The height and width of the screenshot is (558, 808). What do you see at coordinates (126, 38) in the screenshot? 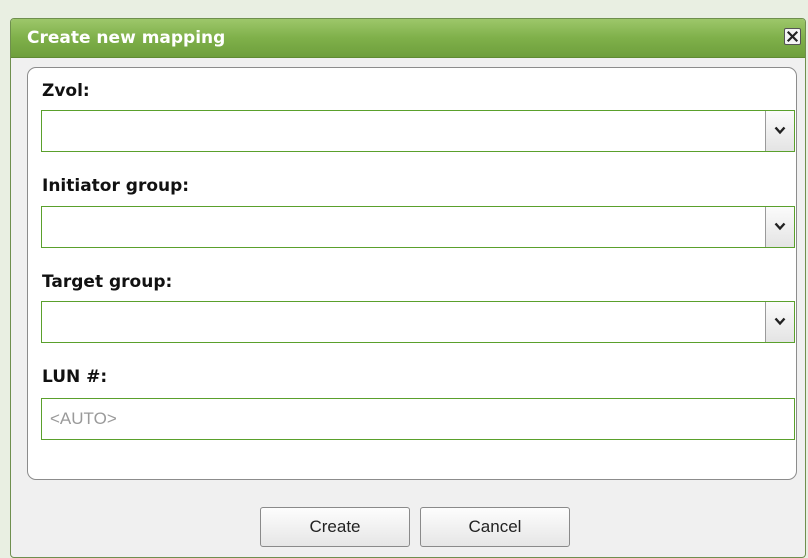
I see `dialog-title: Create new mapping` at bounding box center [126, 38].